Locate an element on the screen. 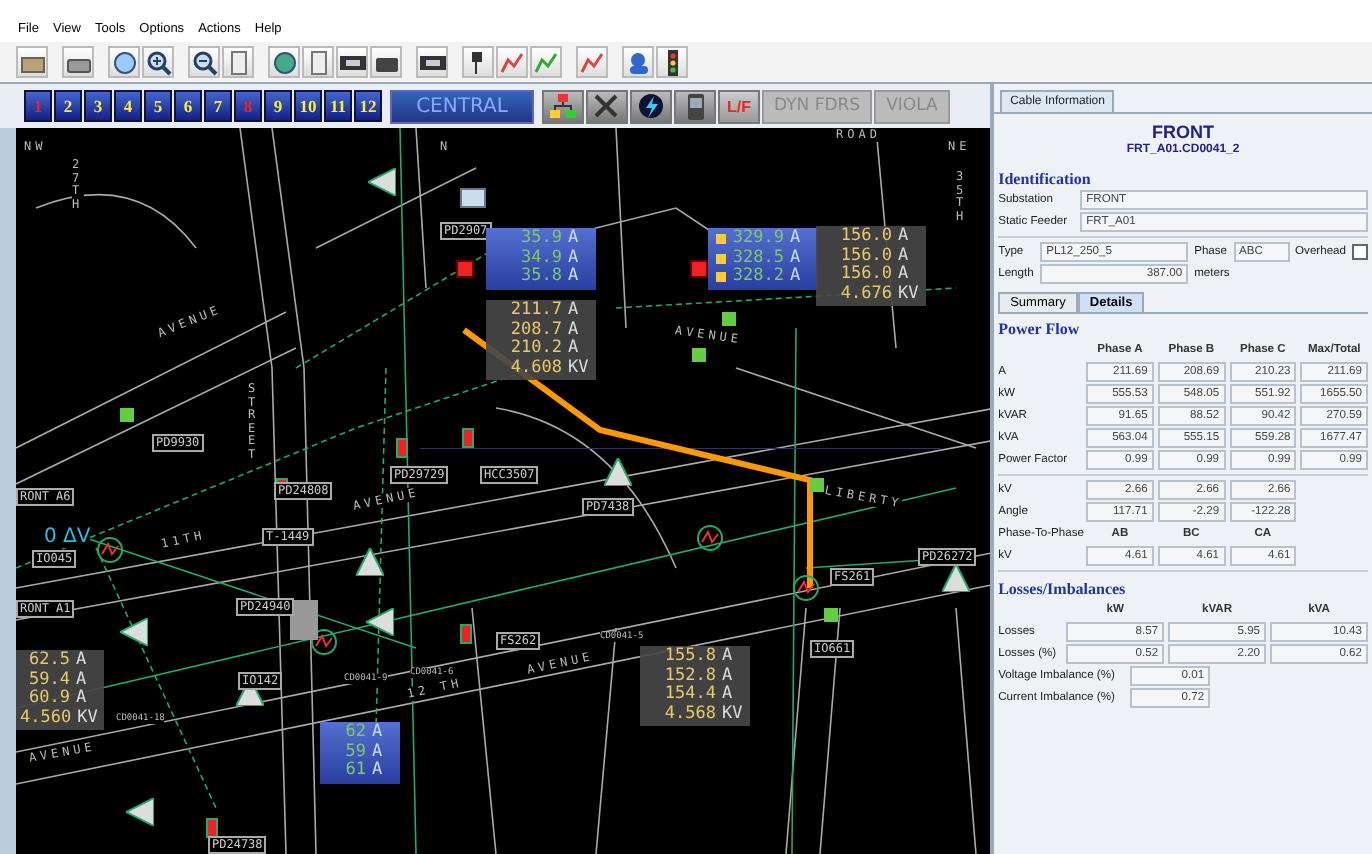 The height and width of the screenshot is (854, 1372). readout-value: 210.2 is located at coordinates (536, 349).